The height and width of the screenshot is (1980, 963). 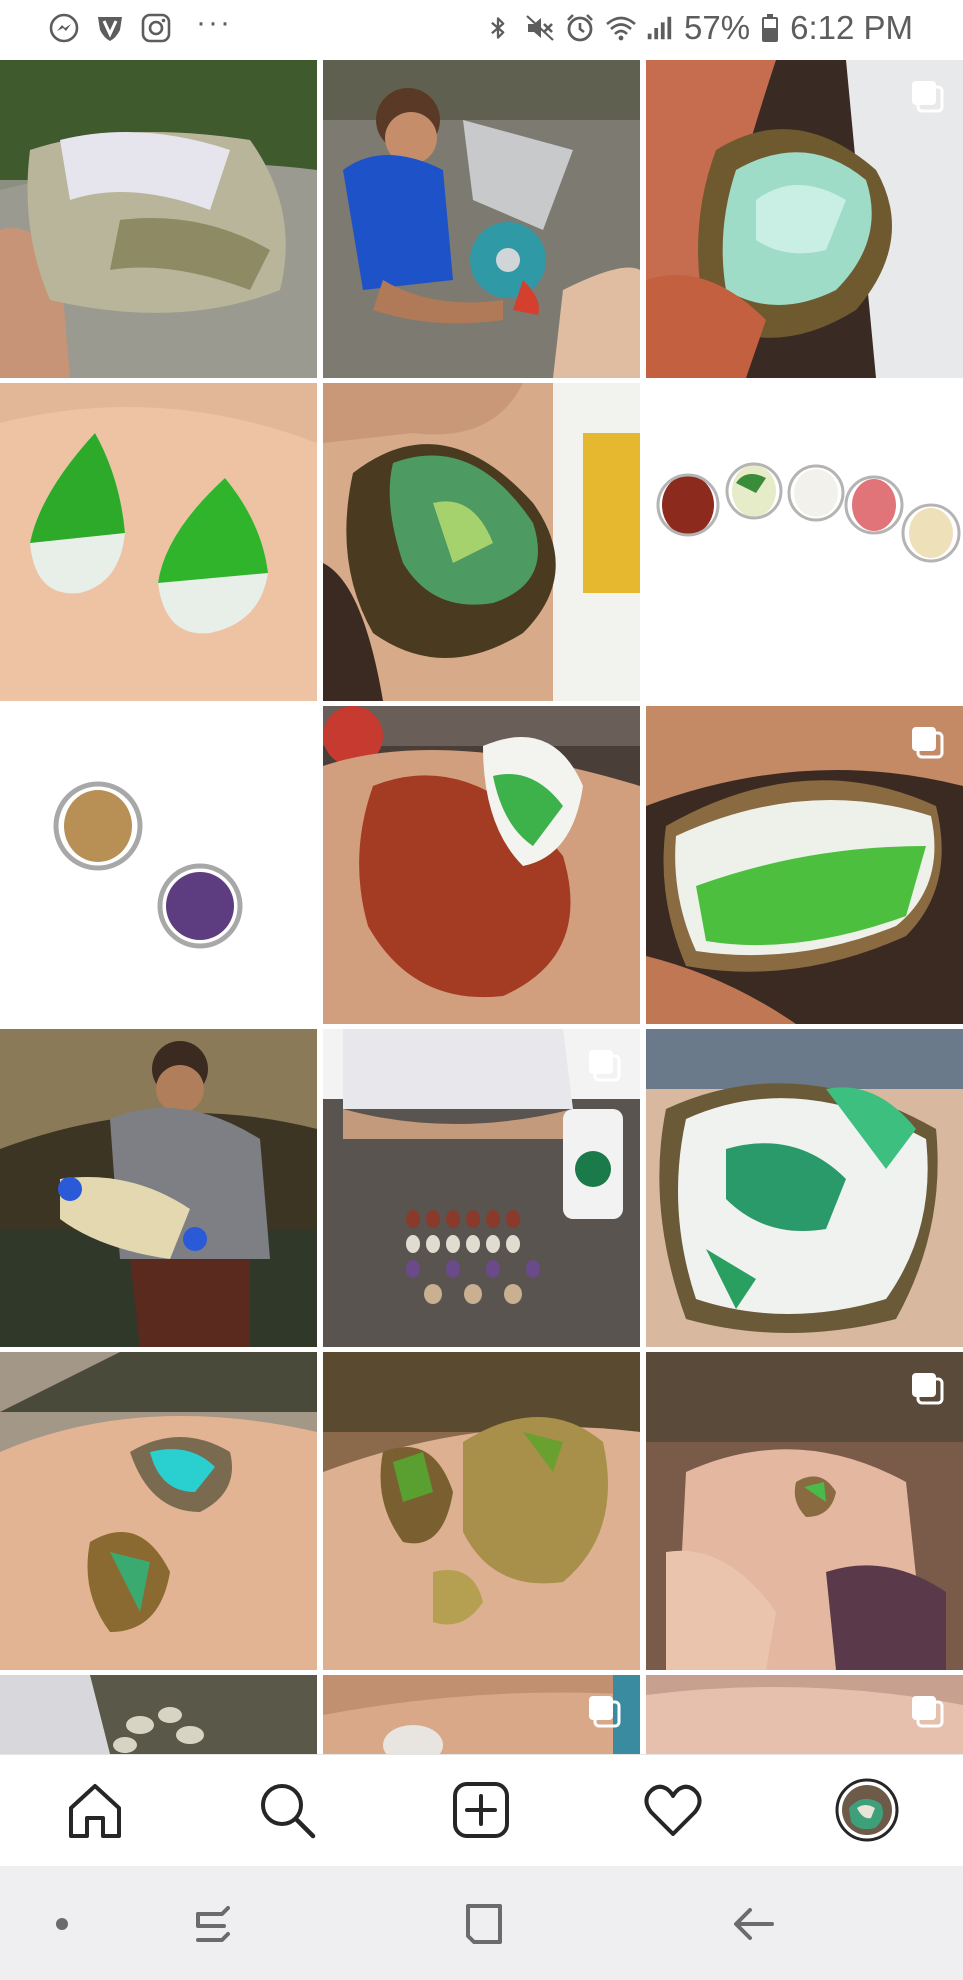 What do you see at coordinates (481, 28) in the screenshot?
I see `status-bar: ··· 57% 6:12 PM` at bounding box center [481, 28].